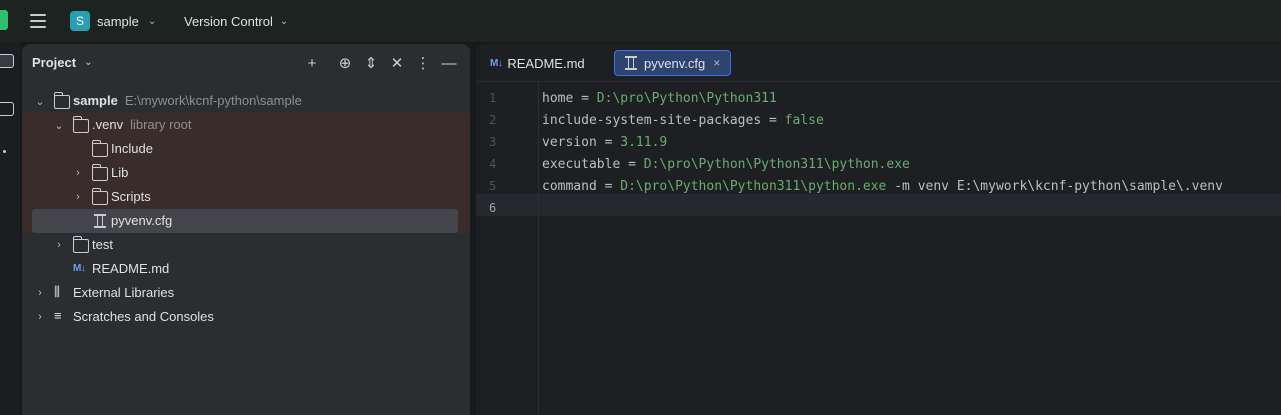  Describe the element at coordinates (345, 63) in the screenshot. I see `locate-file-icon: ⊕` at that location.